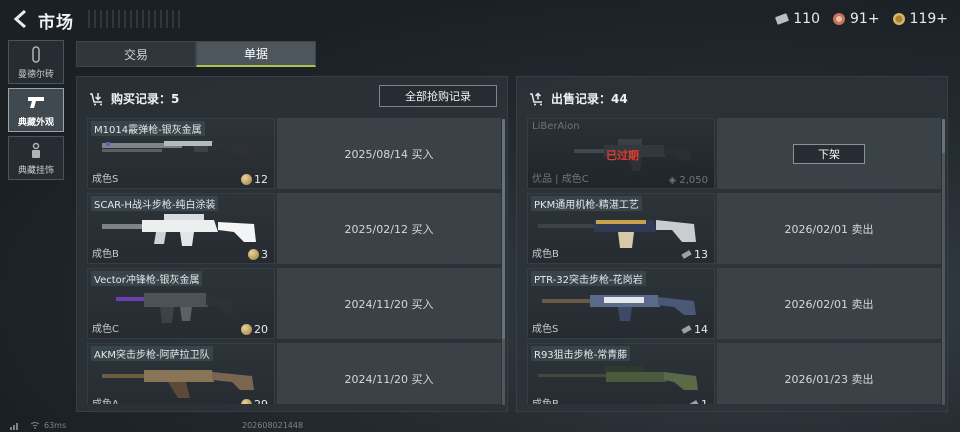 This screenshot has width=960, height=432. I want to click on shotgun-icon, so click(180, 150).